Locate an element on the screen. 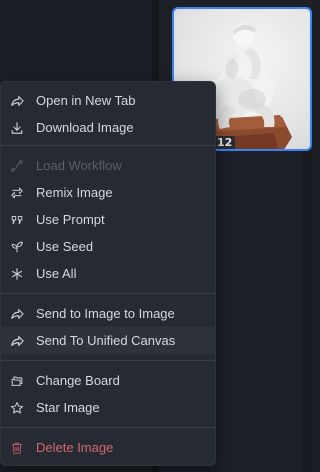 The image size is (320, 472). trash-icon is located at coordinates (17, 448).